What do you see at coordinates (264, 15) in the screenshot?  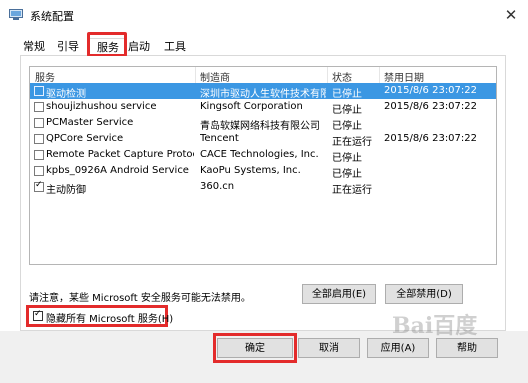 I see `title-bar` at bounding box center [264, 15].